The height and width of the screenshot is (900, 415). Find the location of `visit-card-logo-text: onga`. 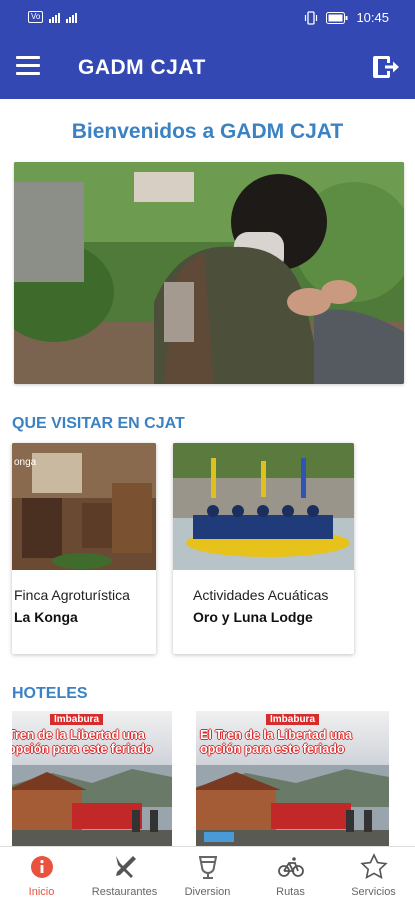

visit-card-logo-text: onga is located at coordinates (25, 462).